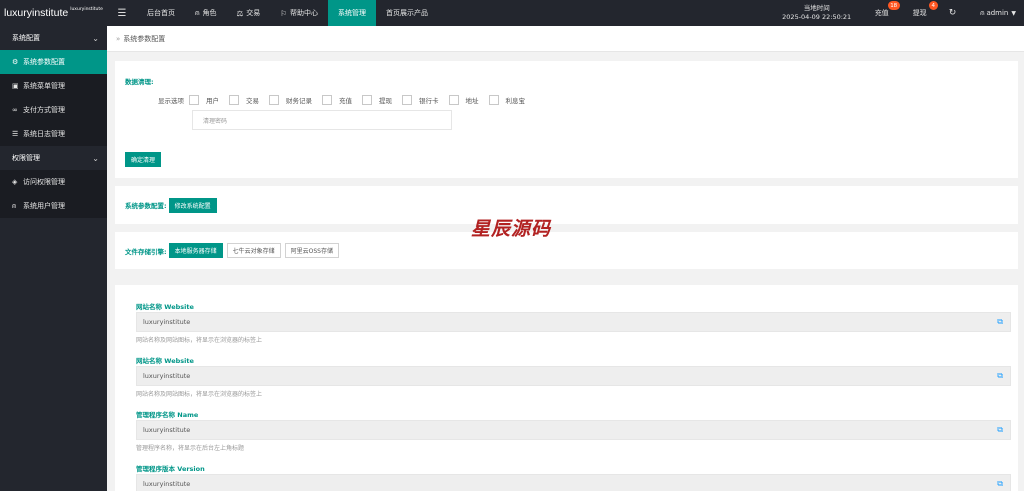  I want to click on sidebar-item-system-params: ⚙ 系统参数配置, so click(53, 62).